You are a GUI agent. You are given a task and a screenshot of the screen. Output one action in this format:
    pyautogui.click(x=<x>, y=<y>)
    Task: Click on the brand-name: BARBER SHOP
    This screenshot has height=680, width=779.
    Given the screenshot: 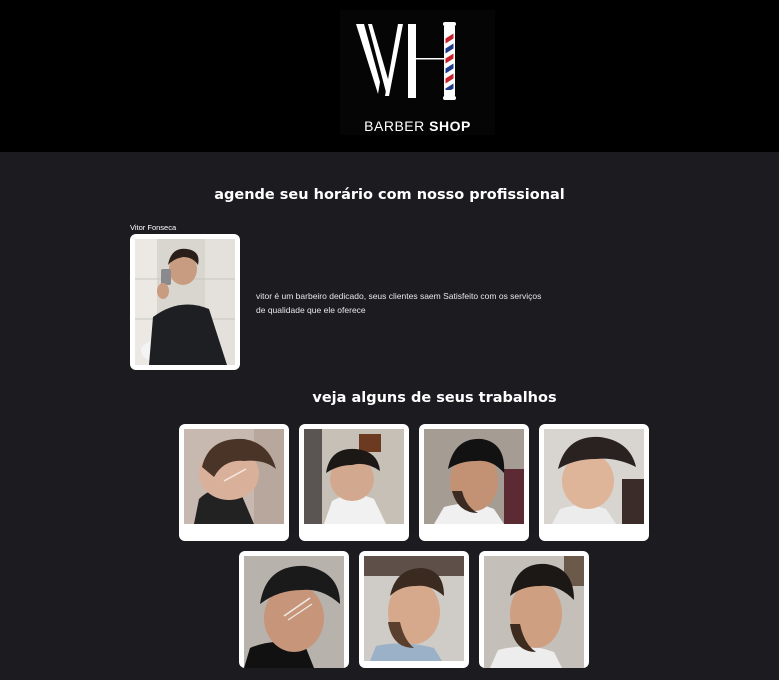 What is the action you would take?
    pyautogui.click(x=417, y=126)
    